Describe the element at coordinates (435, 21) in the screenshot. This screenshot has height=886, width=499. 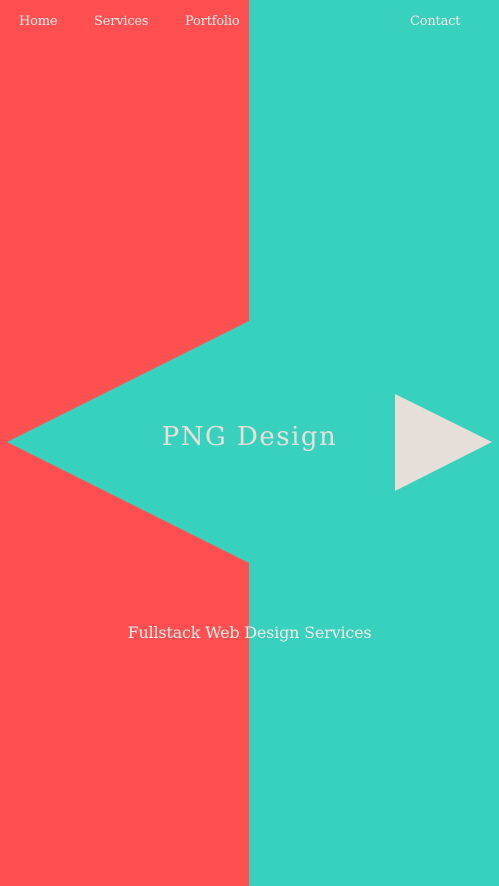
I see `nav-contact-link: Contact` at that location.